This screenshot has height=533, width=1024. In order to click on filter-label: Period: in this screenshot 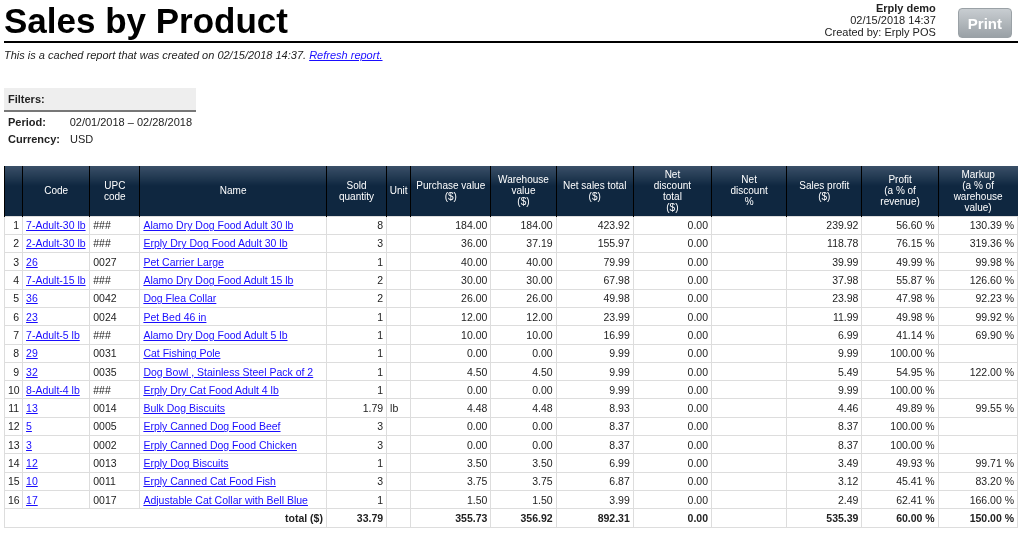, I will do `click(27, 122)`.